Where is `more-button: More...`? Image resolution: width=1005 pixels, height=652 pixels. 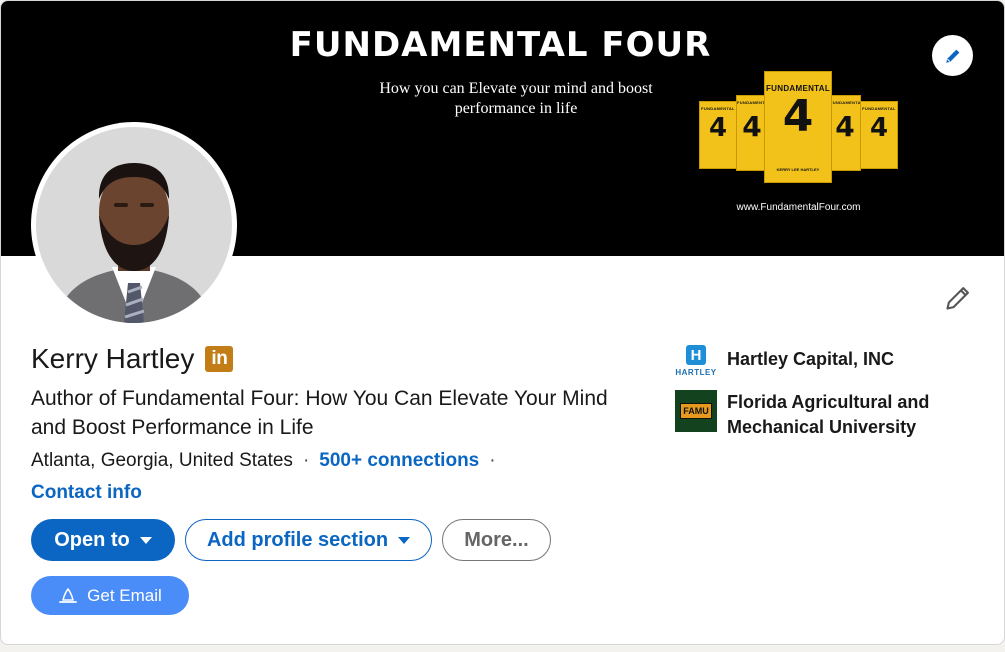
more-button: More... is located at coordinates (496, 540).